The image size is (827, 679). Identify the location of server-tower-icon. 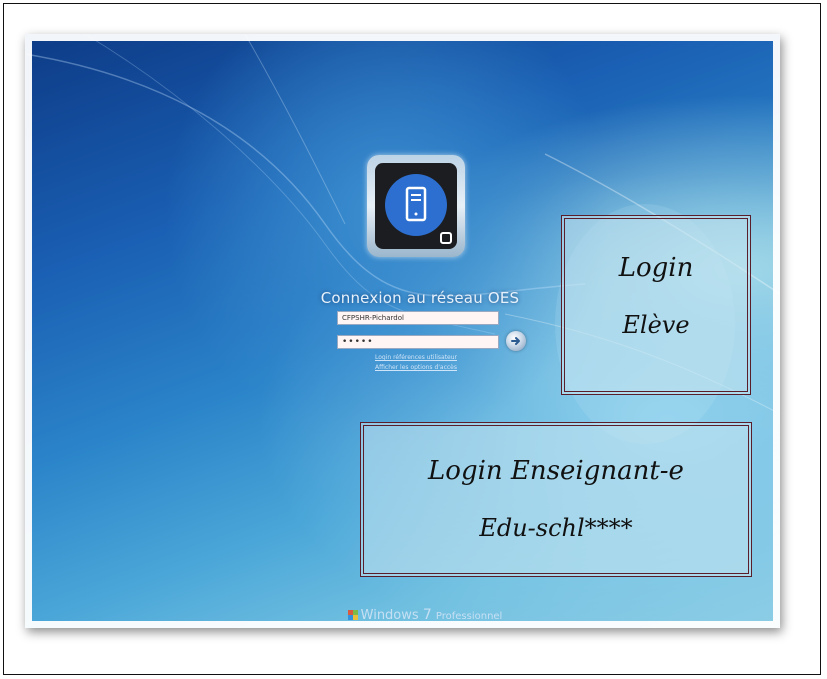
(416, 205).